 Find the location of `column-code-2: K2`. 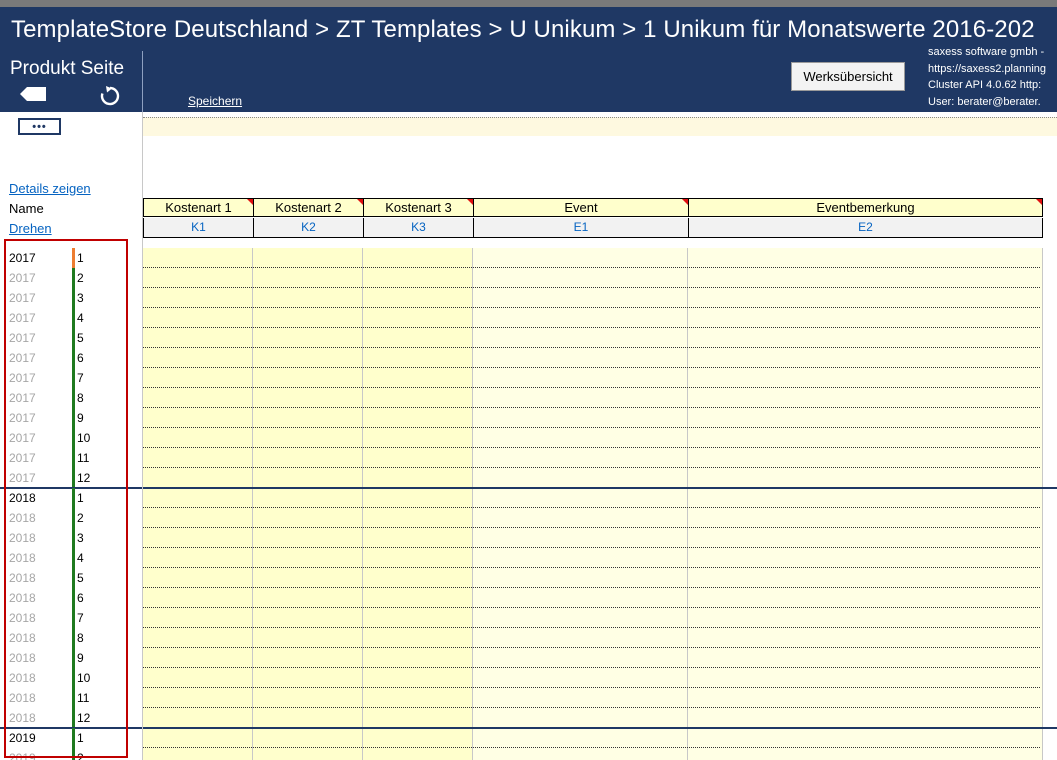

column-code-2: K2 is located at coordinates (308, 228).